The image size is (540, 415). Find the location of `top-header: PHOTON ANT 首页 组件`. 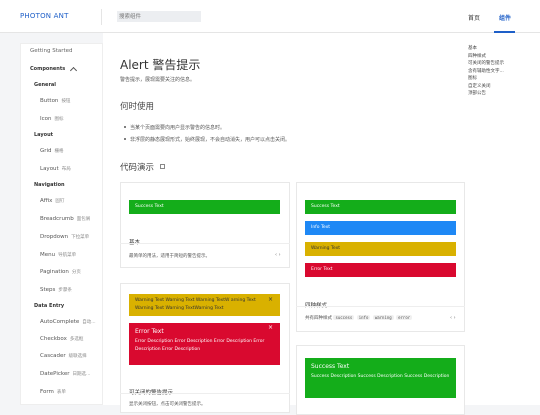

top-header: PHOTON ANT 首页 组件 is located at coordinates (270, 16).